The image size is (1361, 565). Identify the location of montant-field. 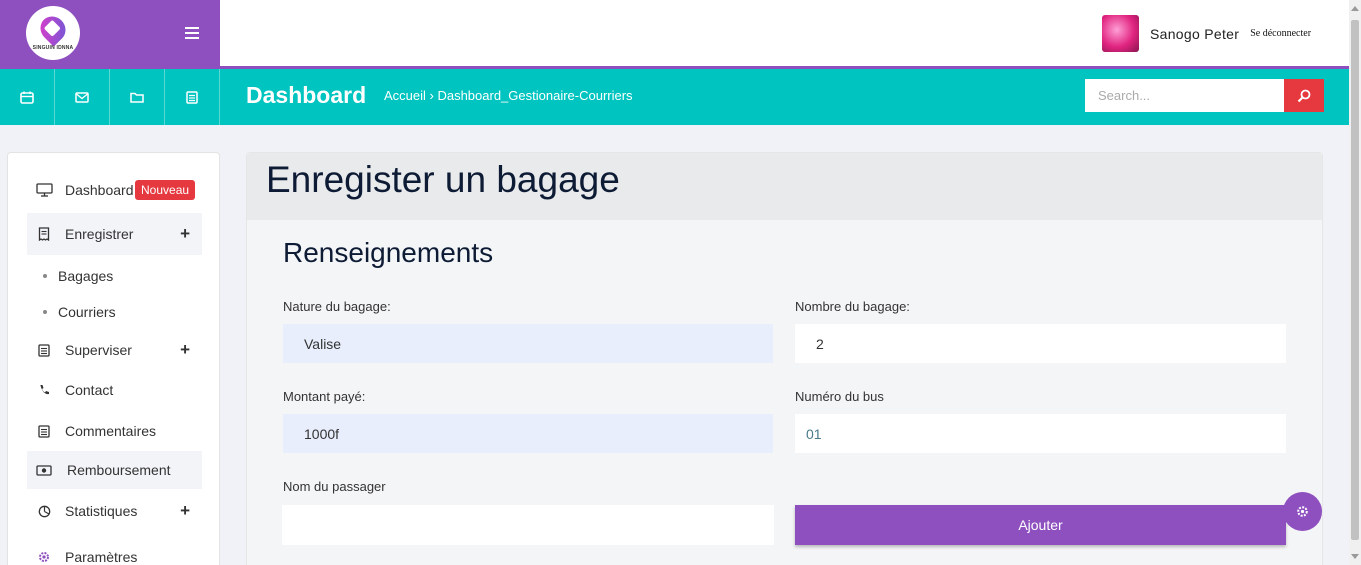
(528, 433).